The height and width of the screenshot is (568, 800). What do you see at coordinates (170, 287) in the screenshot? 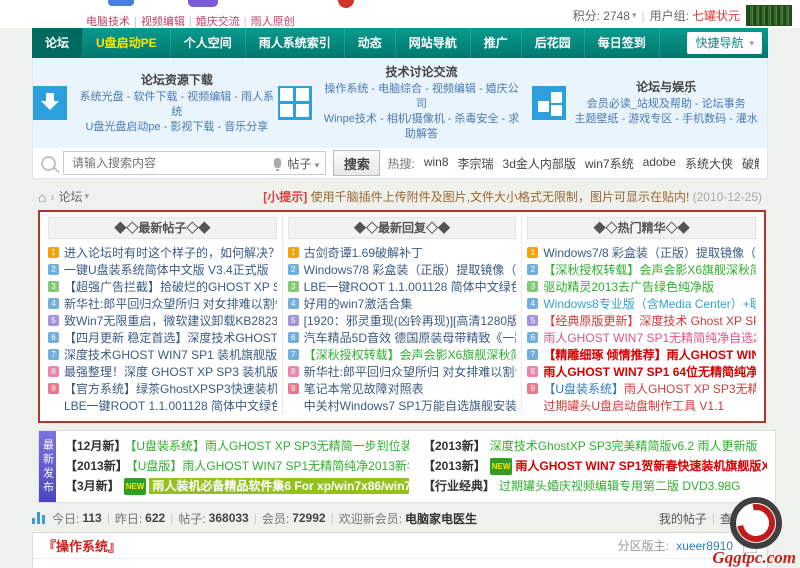
I see `post-link: 【超强广告拦截】拾破烂的GHOST XP SP3 IE广告栏` at bounding box center [170, 287].